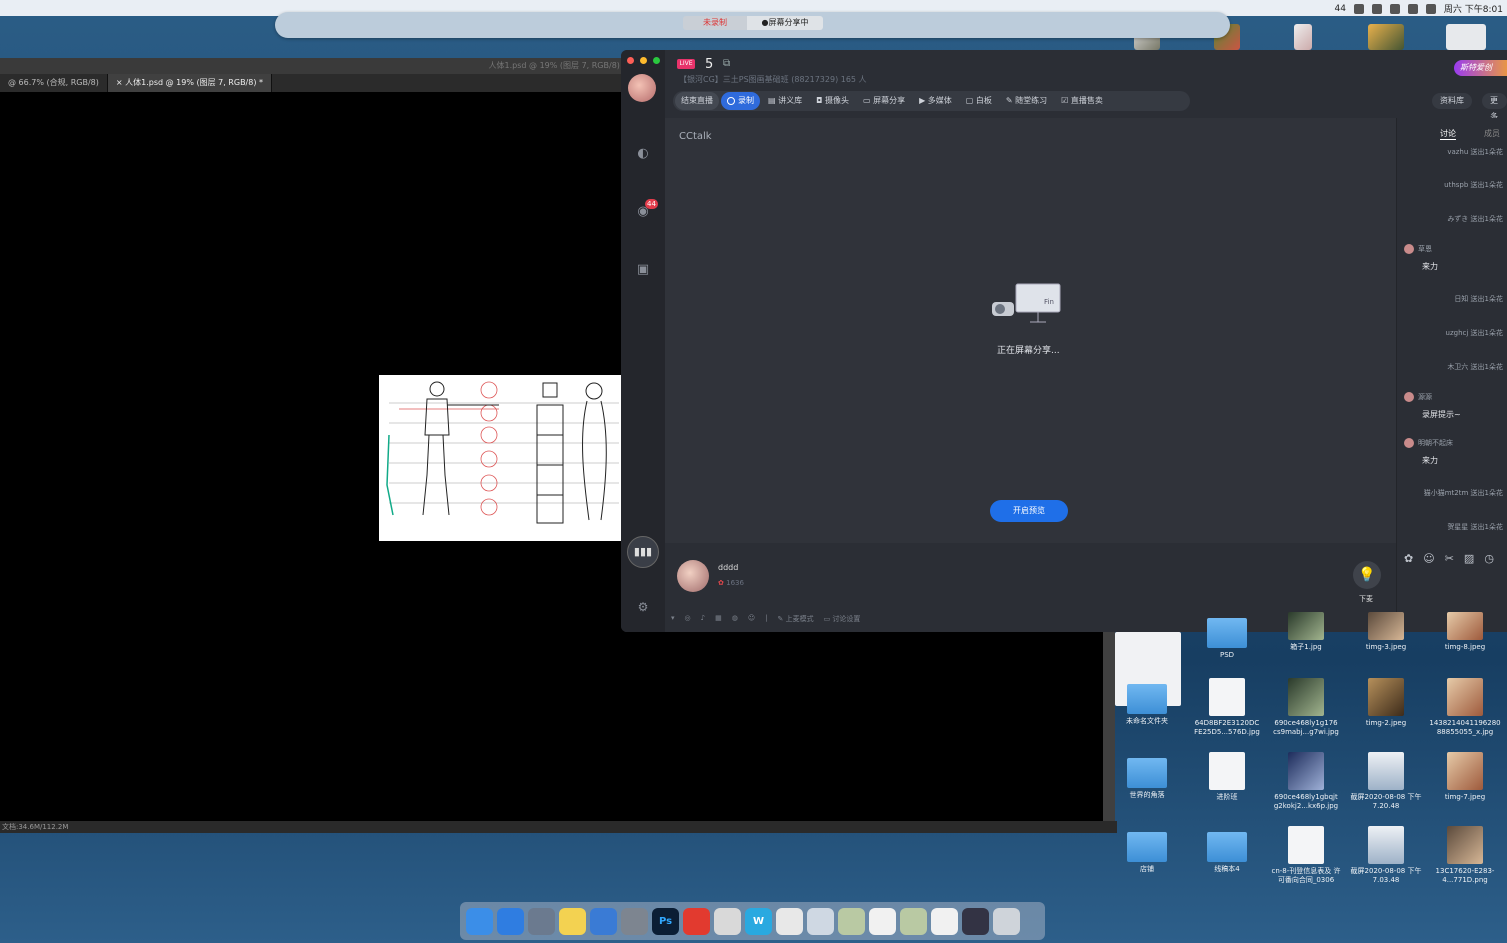 This screenshot has width=1507, height=943. I want to click on minimize-window-button, so click(643, 60).